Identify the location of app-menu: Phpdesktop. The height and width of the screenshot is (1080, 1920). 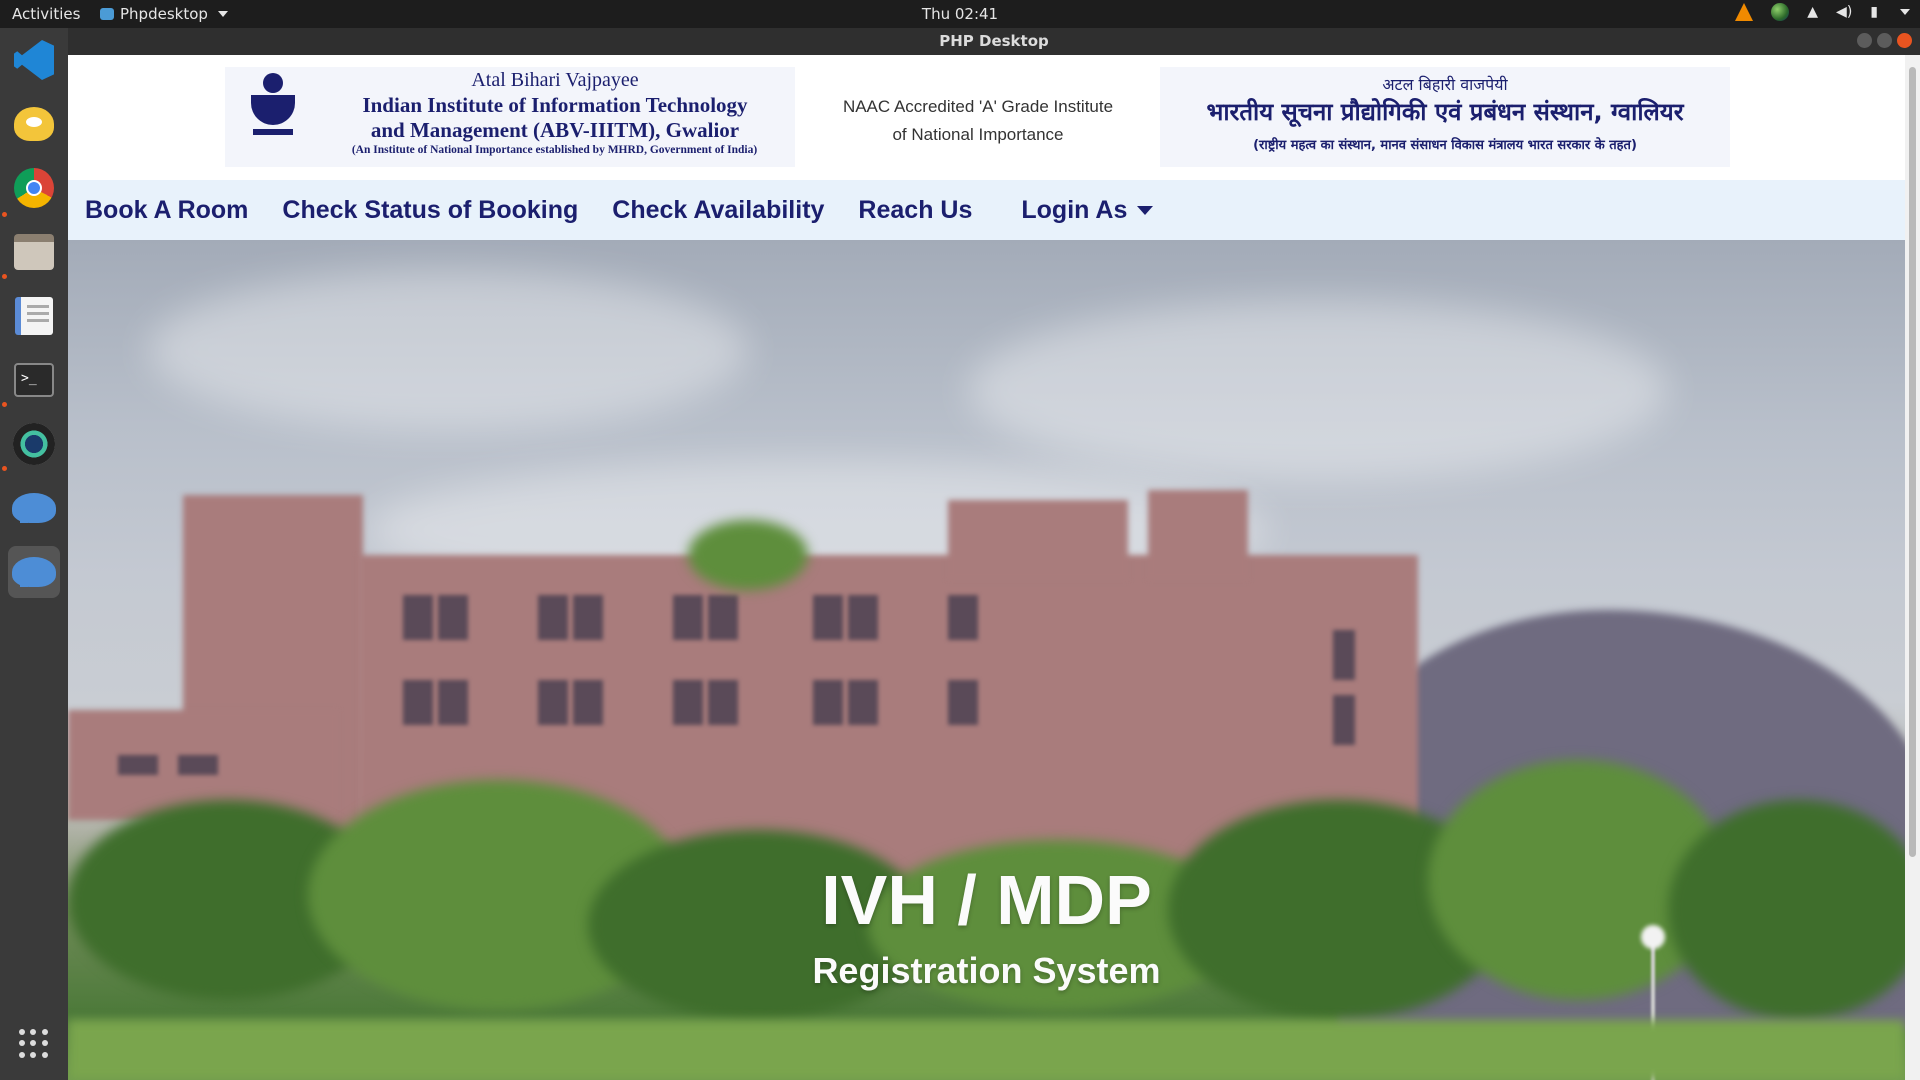
(164, 14).